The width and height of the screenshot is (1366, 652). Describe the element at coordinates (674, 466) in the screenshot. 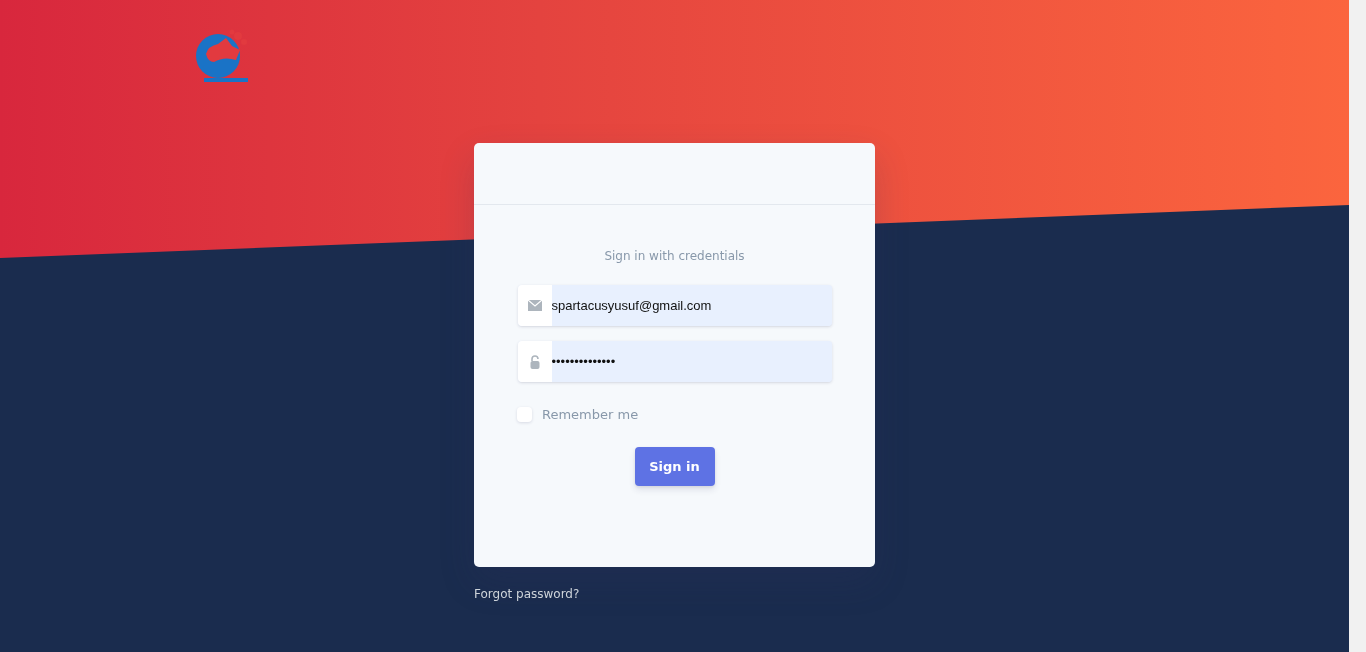

I see `sign-in-button: Sign in` at that location.